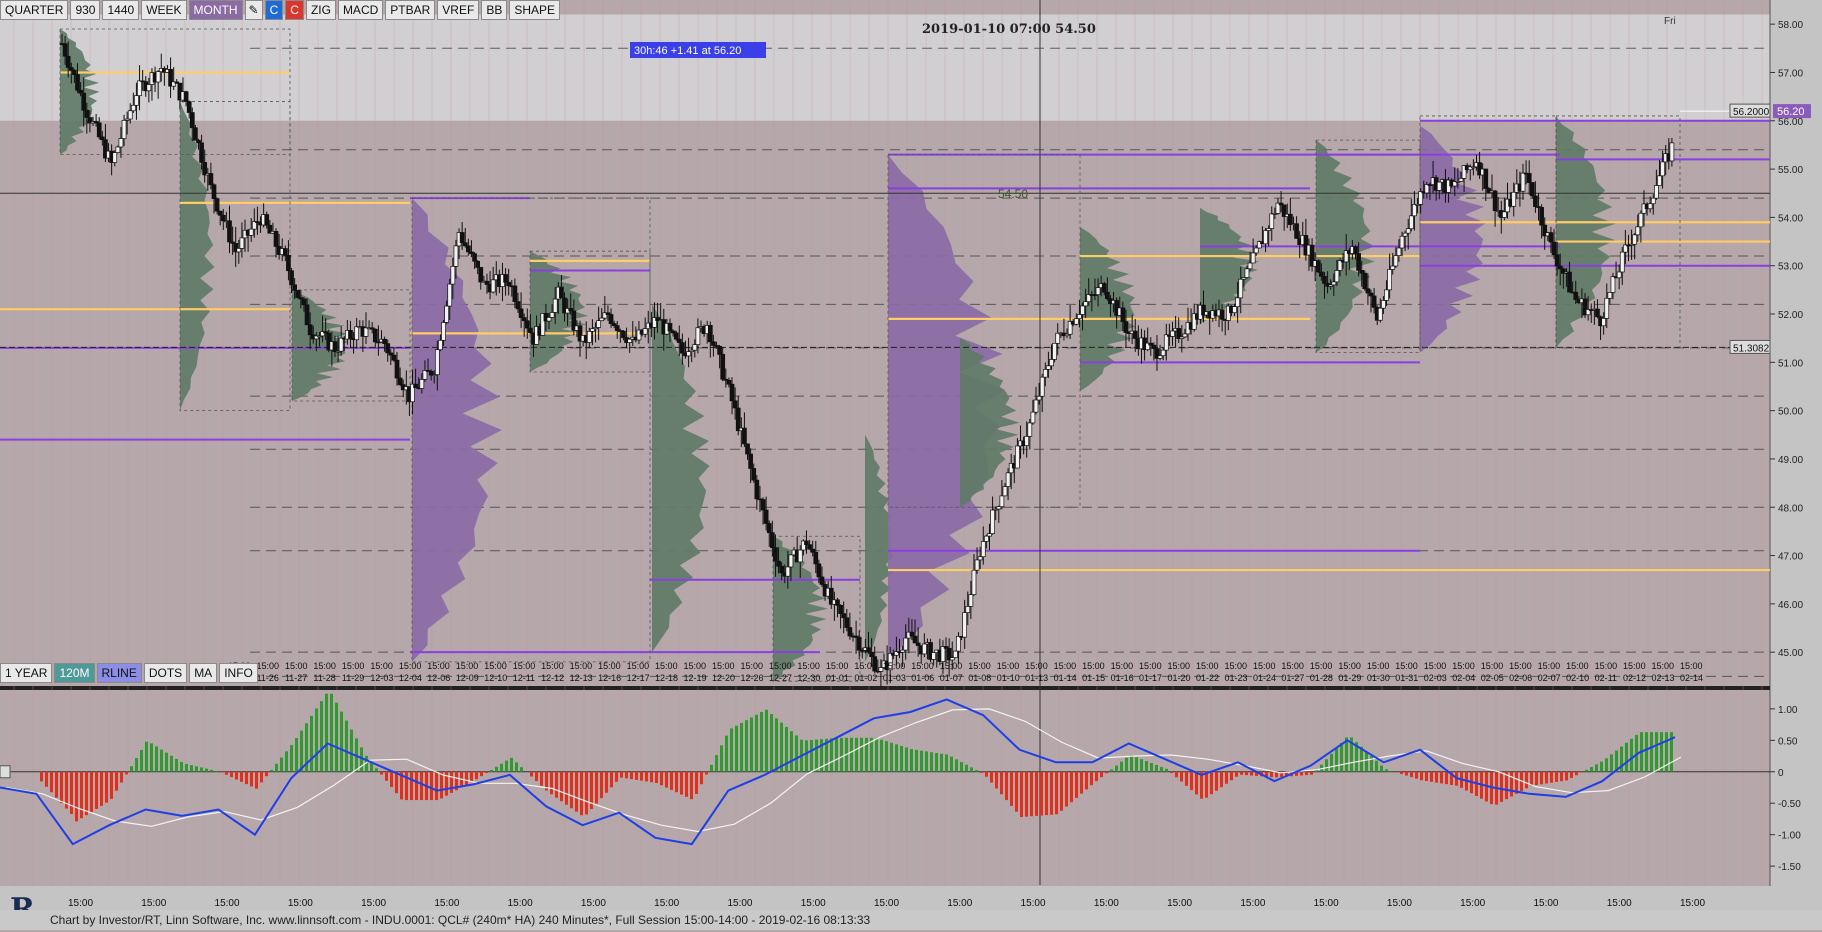 The width and height of the screenshot is (1822, 932). What do you see at coordinates (458, 10) in the screenshot?
I see `toolbar-vref-button: VREF` at bounding box center [458, 10].